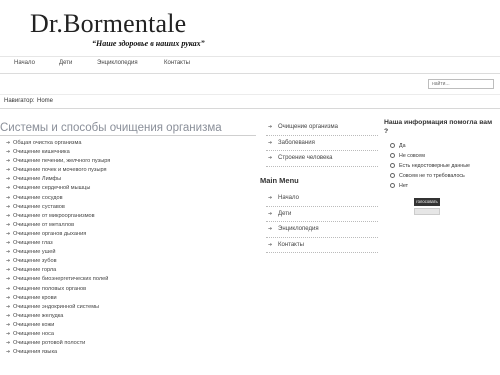  What do you see at coordinates (296, 142) in the screenshot?
I see `menu-item-label: Заболевания` at bounding box center [296, 142].